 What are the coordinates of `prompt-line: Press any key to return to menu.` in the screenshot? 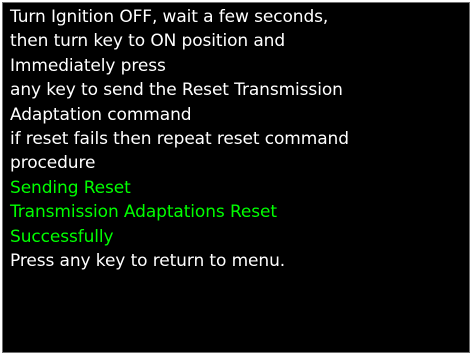 It's located at (148, 261).